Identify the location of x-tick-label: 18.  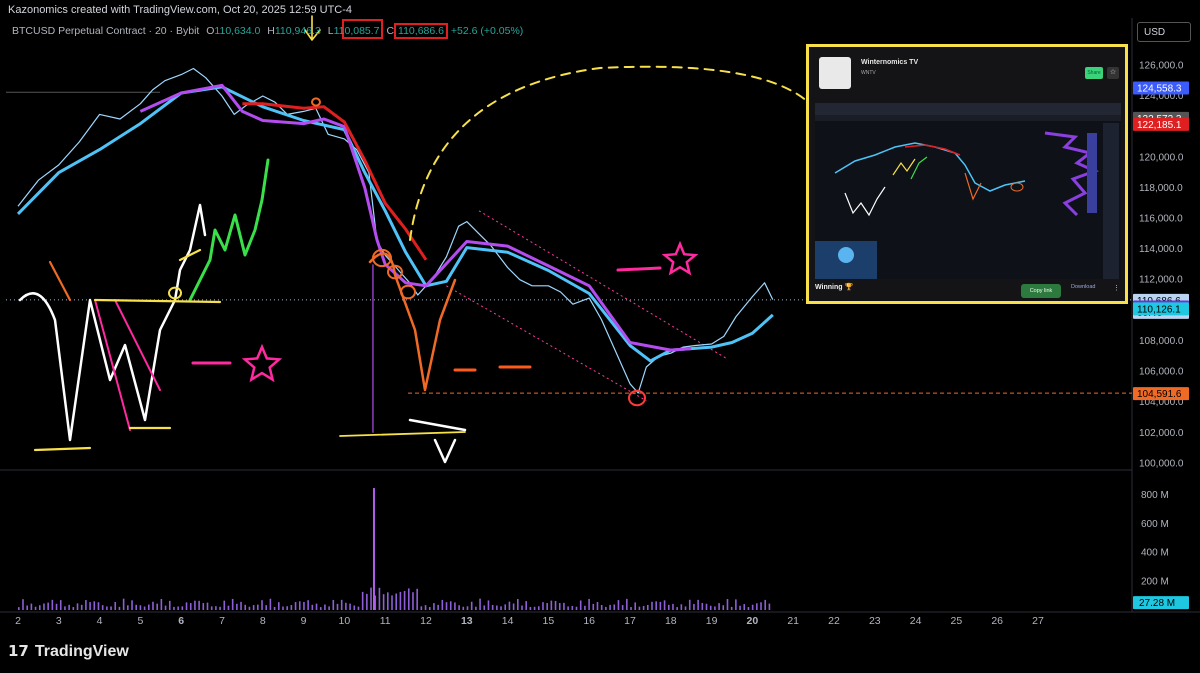
(671, 621).